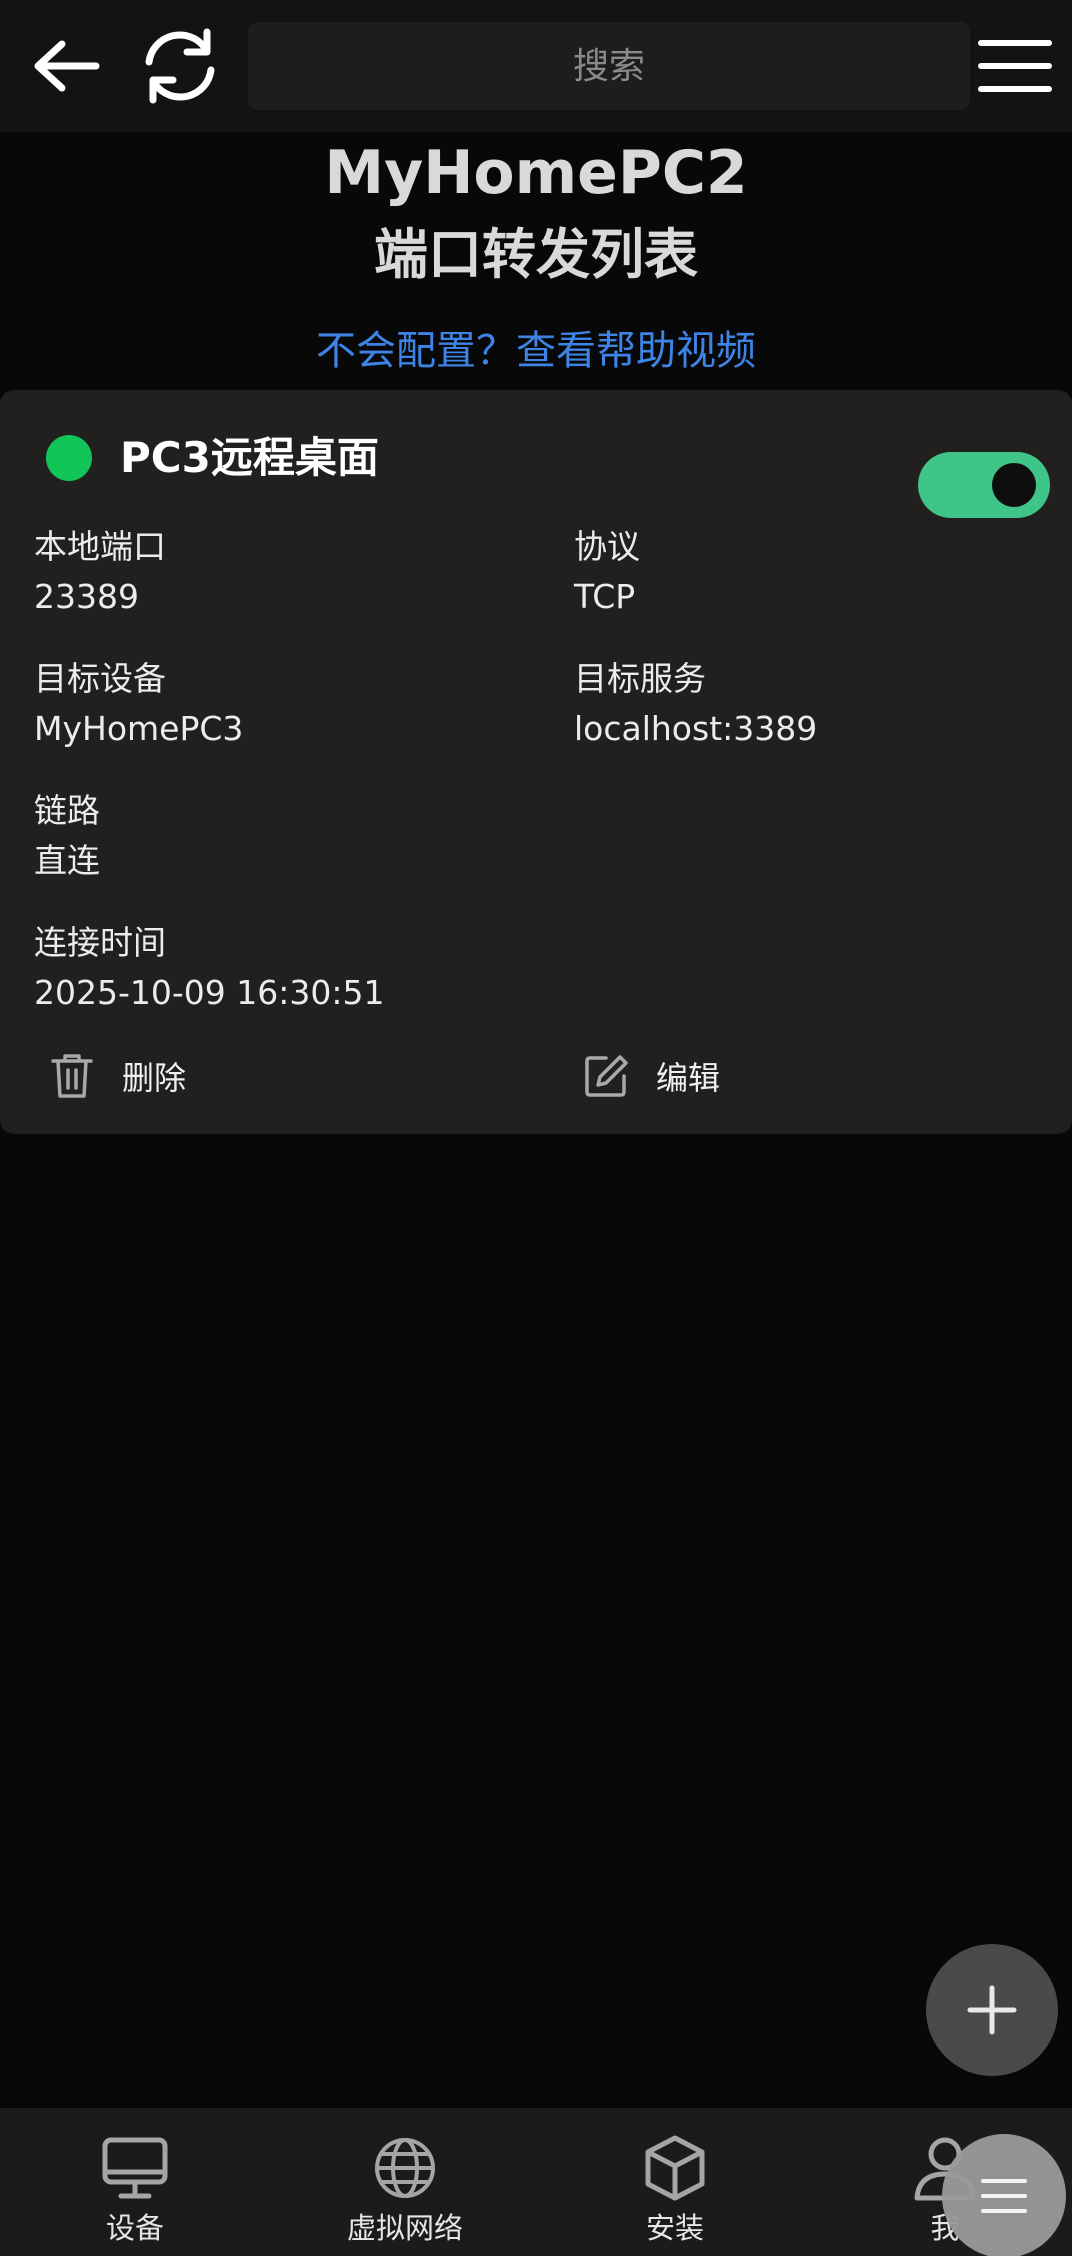  Describe the element at coordinates (607, 546) in the screenshot. I see `protocol-label: 协议` at that location.